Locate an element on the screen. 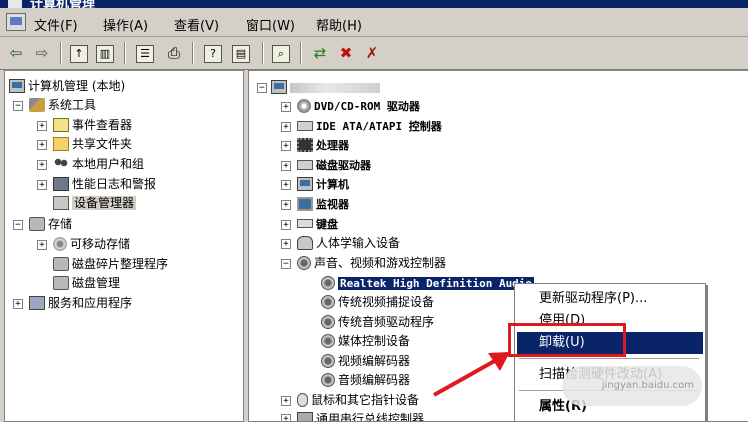 The image size is (748, 422). device-legacy-audio: 传统音频驱动程序 is located at coordinates (377, 322).